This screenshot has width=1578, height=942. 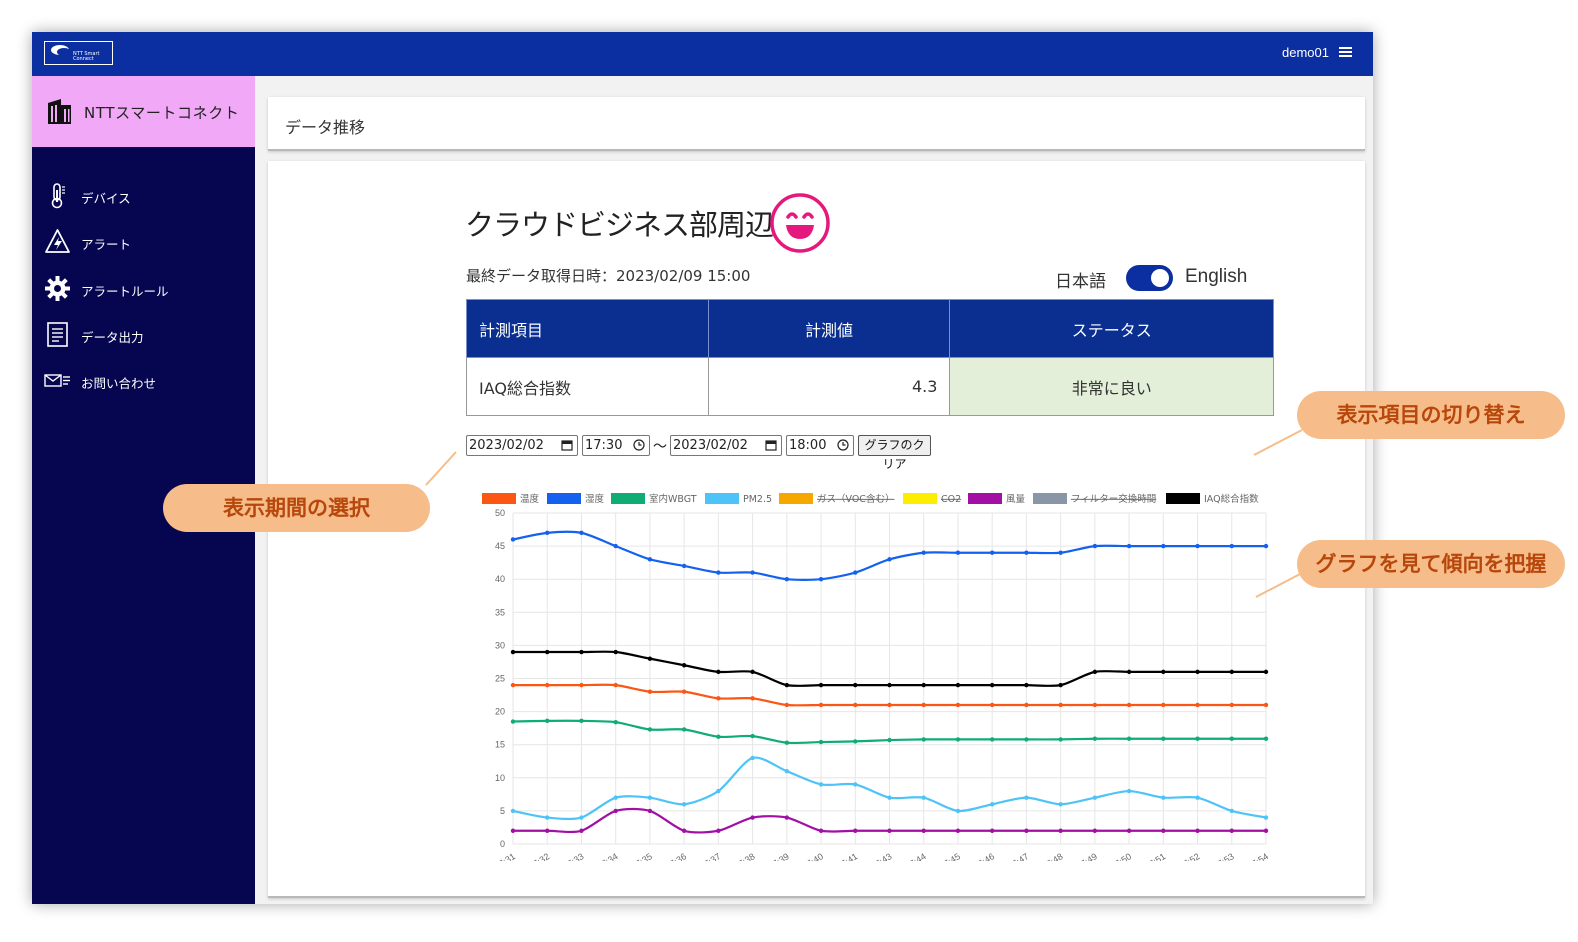 What do you see at coordinates (855, 499) in the screenshot?
I see `legend-label: ガス（VOC含む）` at bounding box center [855, 499].